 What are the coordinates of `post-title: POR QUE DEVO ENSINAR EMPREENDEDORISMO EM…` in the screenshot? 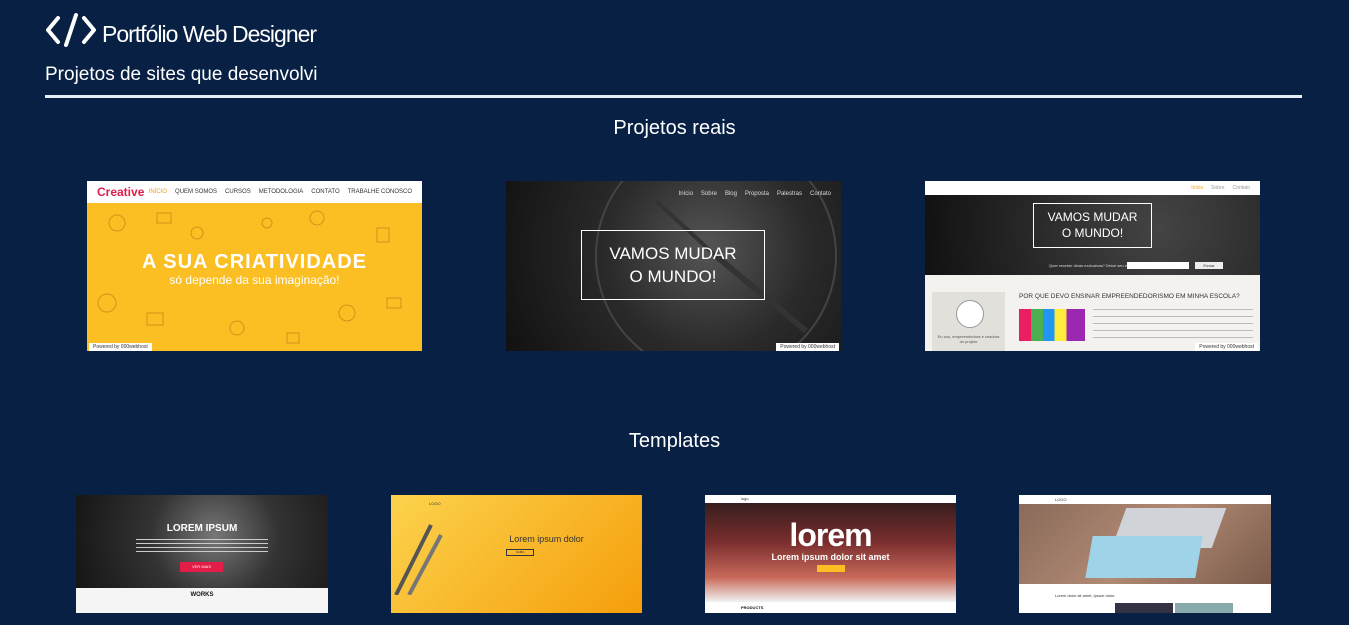 It's located at (1129, 296).